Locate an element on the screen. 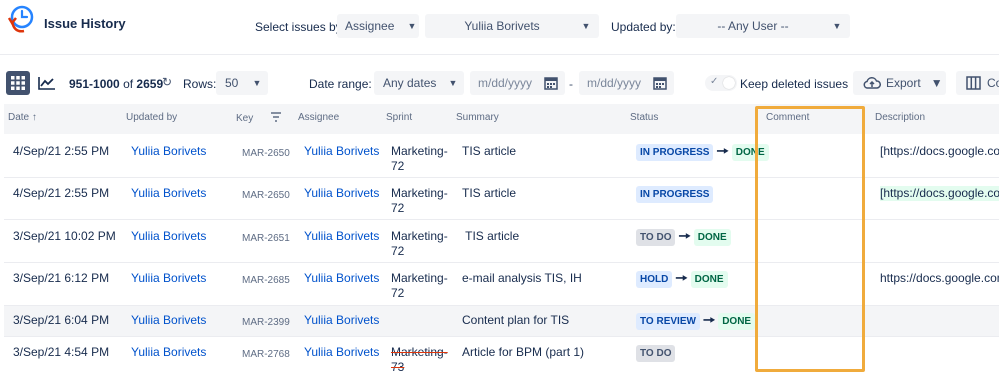 The image size is (999, 377). grid-view-button is located at coordinates (18, 83).